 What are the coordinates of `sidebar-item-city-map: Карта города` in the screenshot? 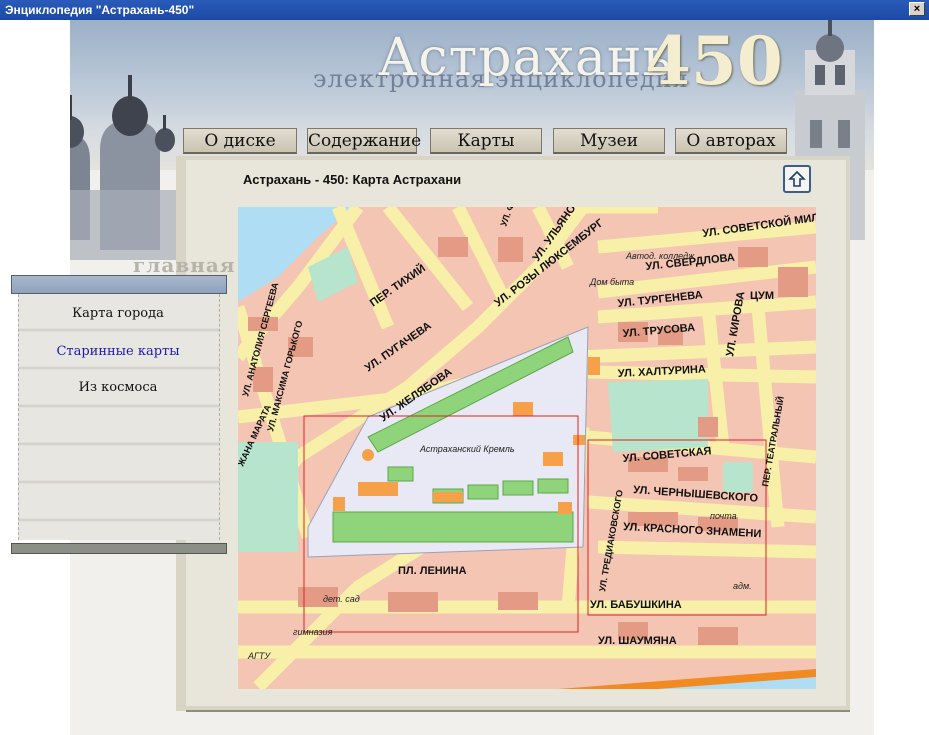 It's located at (118, 313).